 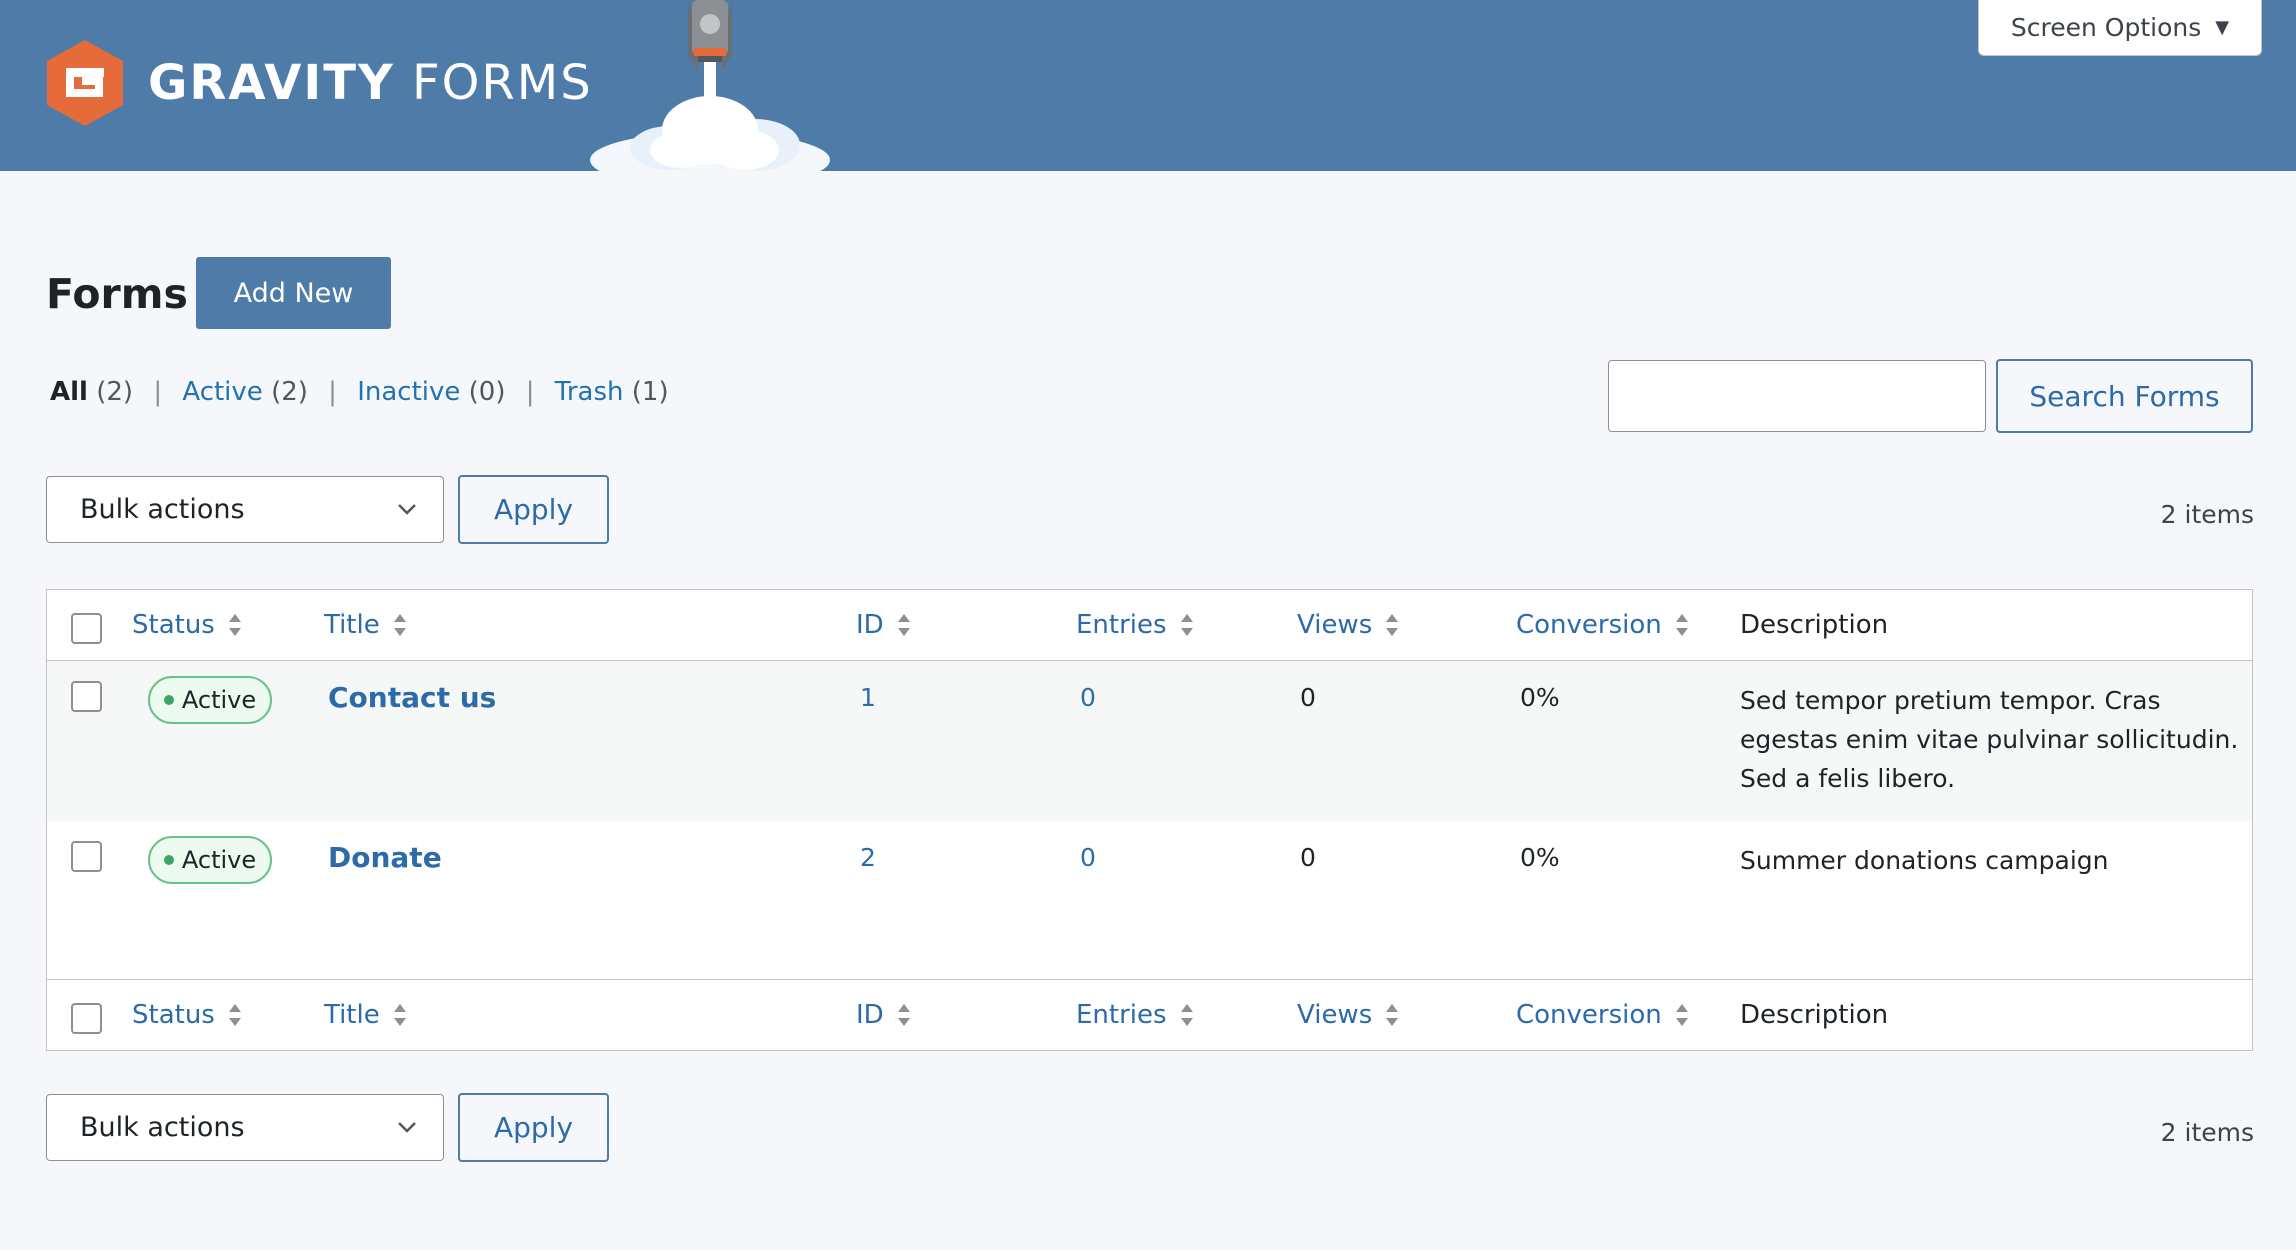 What do you see at coordinates (2120, 28) in the screenshot?
I see `screen-options-button: Screen Options ▼` at bounding box center [2120, 28].